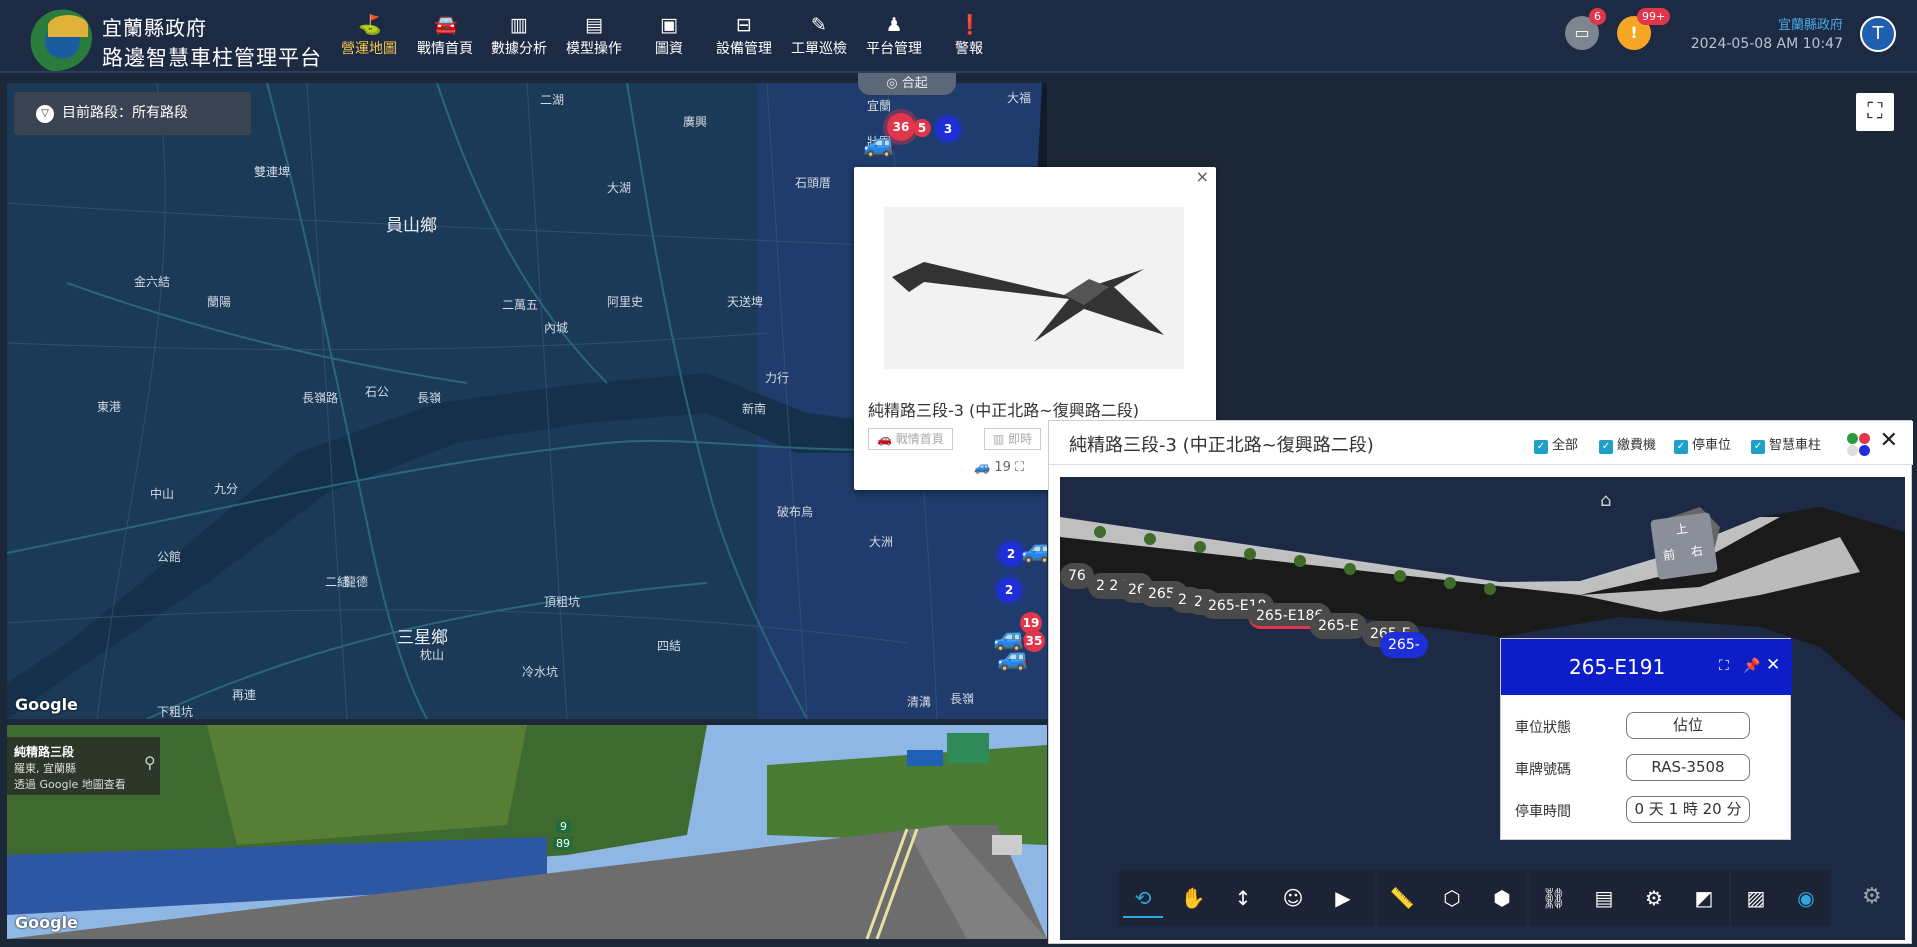 Image resolution: width=1917 pixels, height=947 pixels. I want to click on nav-alerts: ❗ 警報, so click(969, 36).